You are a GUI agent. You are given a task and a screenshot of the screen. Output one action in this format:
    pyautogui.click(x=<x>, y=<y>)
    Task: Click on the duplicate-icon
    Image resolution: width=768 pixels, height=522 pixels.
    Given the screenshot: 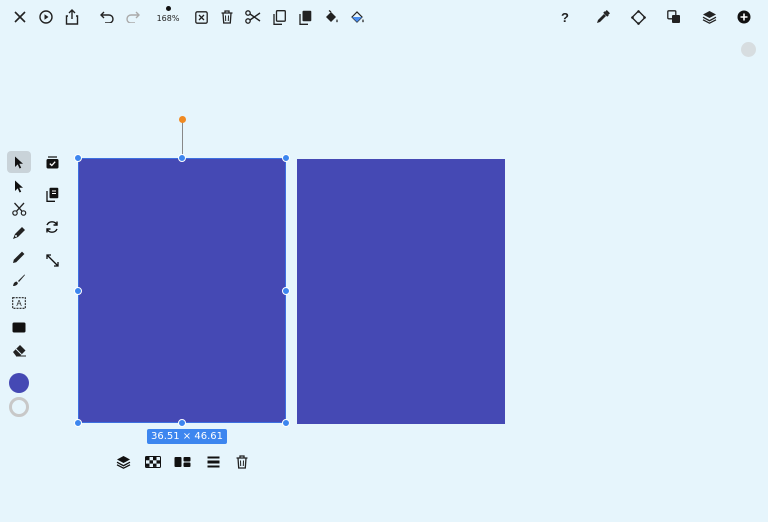 What is the action you would take?
    pyautogui.click(x=52, y=194)
    